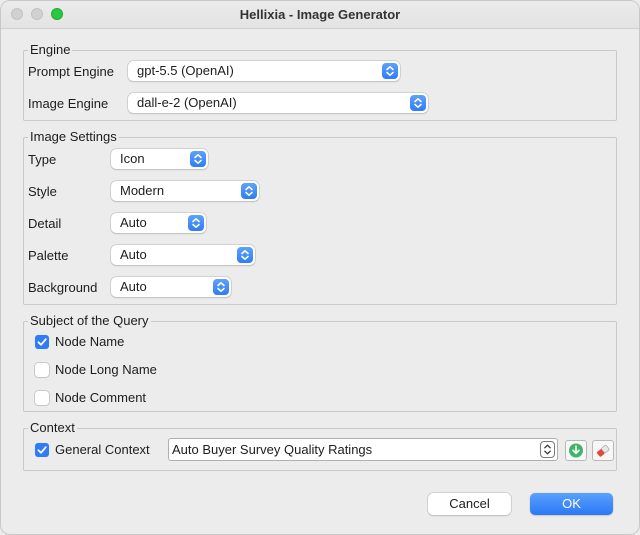 This screenshot has width=640, height=535. What do you see at coordinates (187, 102) in the screenshot?
I see `image-engine-value: dall-e-2 (OpenAI)` at bounding box center [187, 102].